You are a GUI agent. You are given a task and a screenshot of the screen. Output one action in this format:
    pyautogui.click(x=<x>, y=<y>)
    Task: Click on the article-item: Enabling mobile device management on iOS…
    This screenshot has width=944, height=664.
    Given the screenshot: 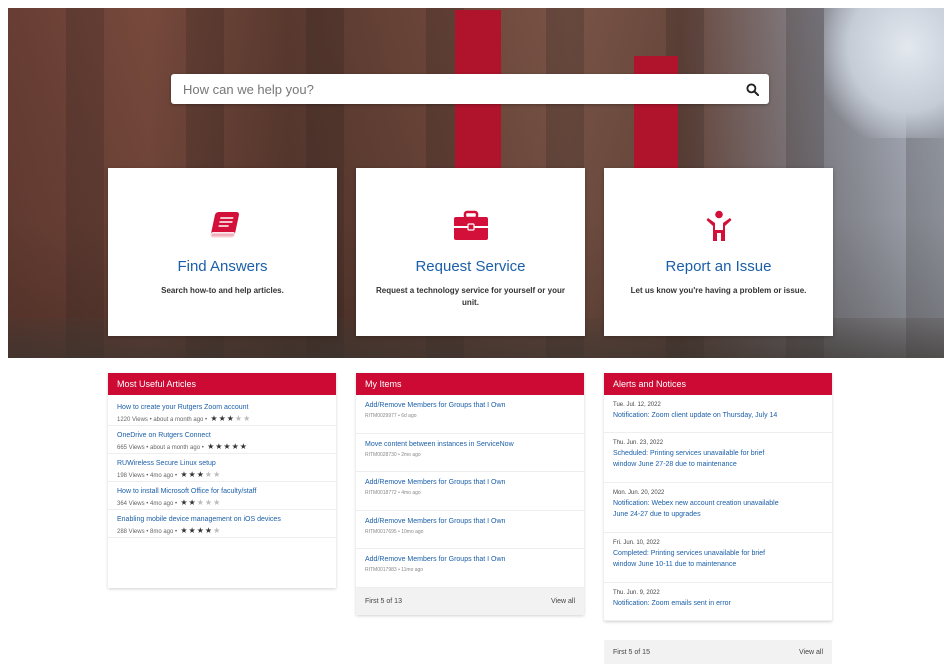 What is the action you would take?
    pyautogui.click(x=222, y=524)
    